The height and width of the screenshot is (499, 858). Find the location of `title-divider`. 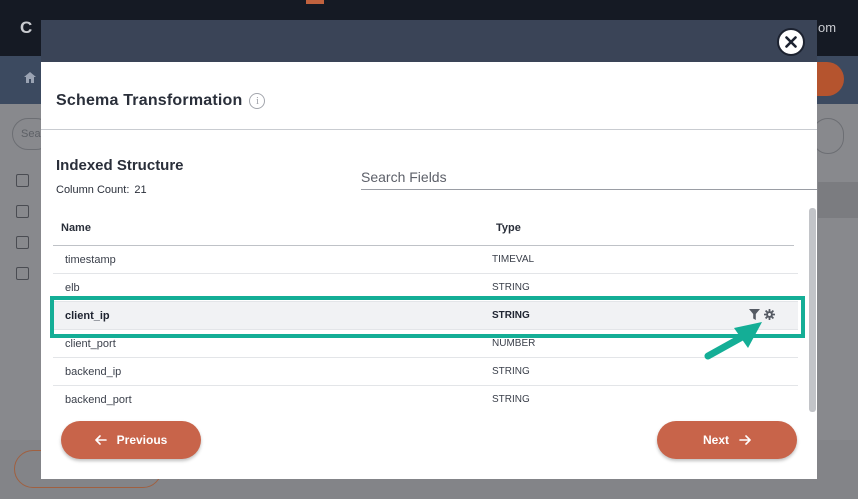

title-divider is located at coordinates (429, 129).